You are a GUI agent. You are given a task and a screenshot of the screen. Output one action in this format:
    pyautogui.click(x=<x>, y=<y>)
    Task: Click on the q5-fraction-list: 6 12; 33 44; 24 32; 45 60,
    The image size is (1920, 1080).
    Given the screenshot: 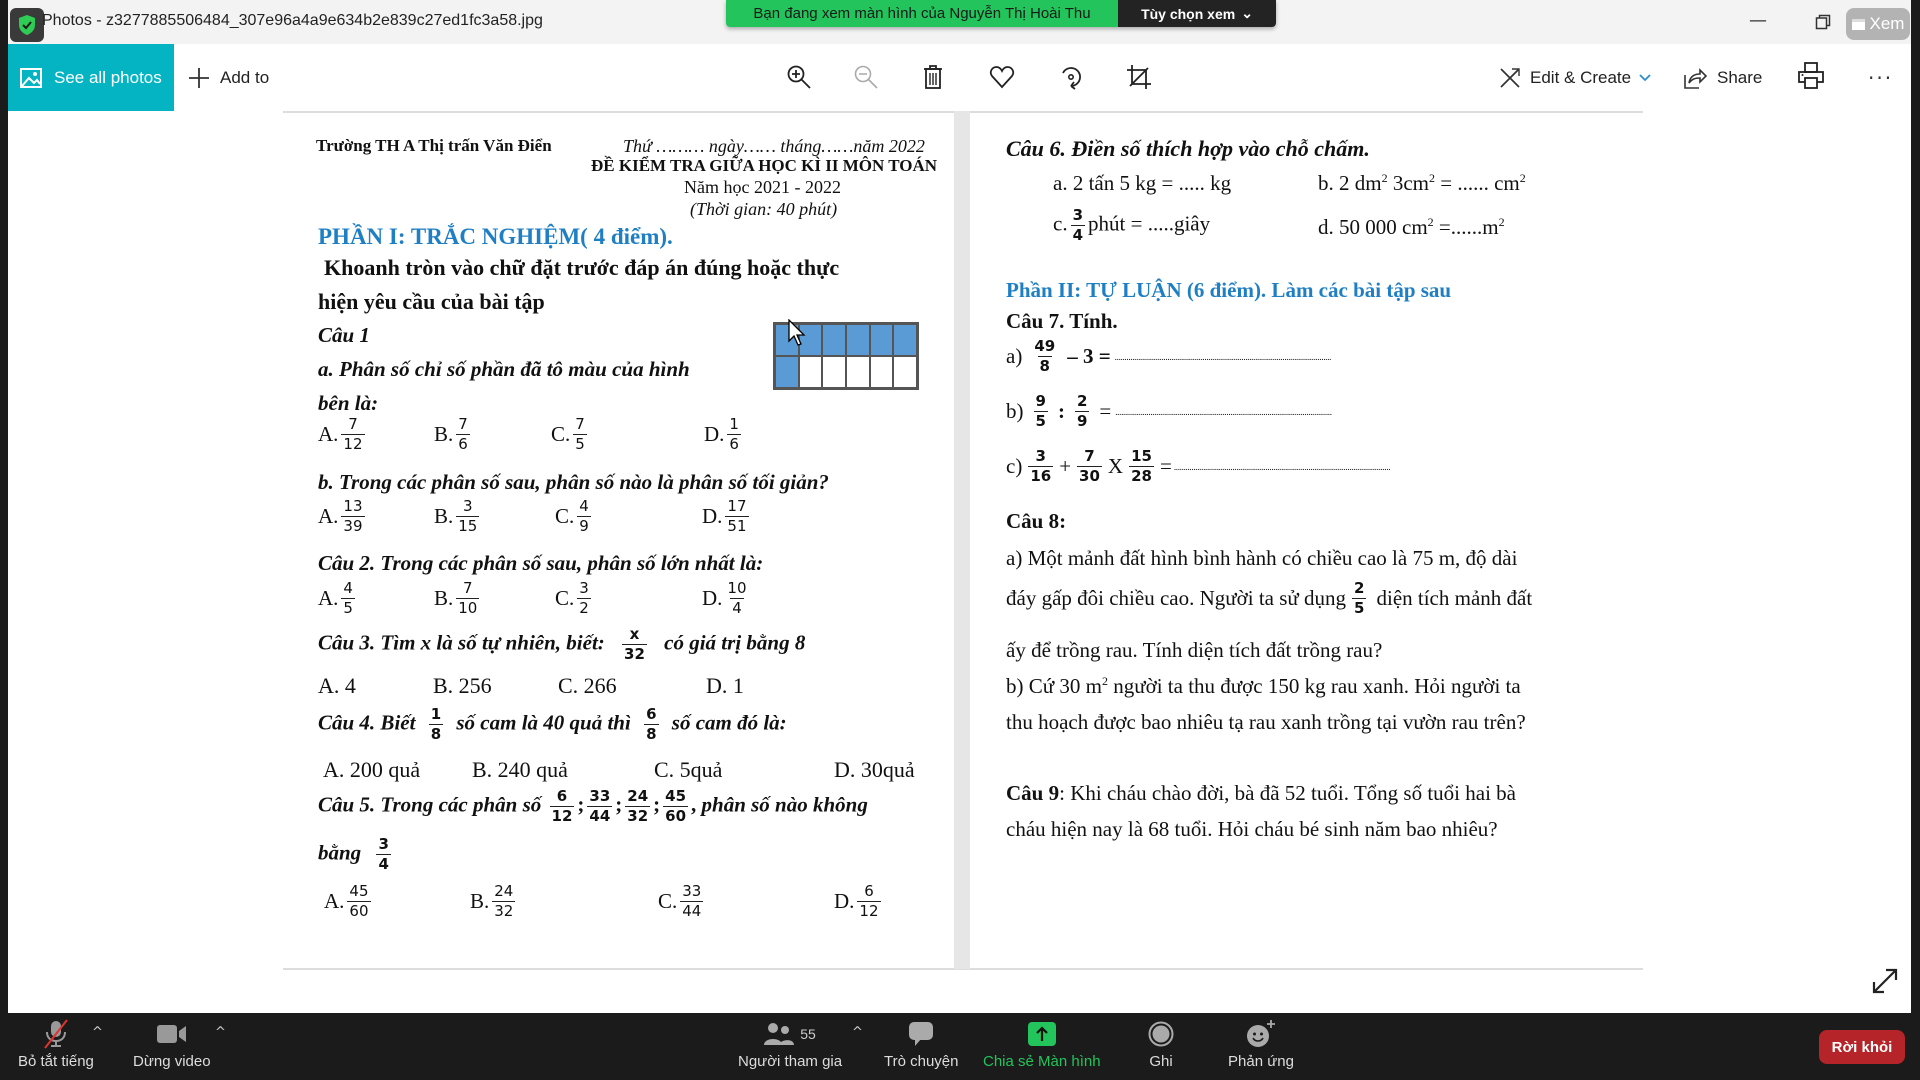 What is the action you would take?
    pyautogui.click(x=622, y=806)
    